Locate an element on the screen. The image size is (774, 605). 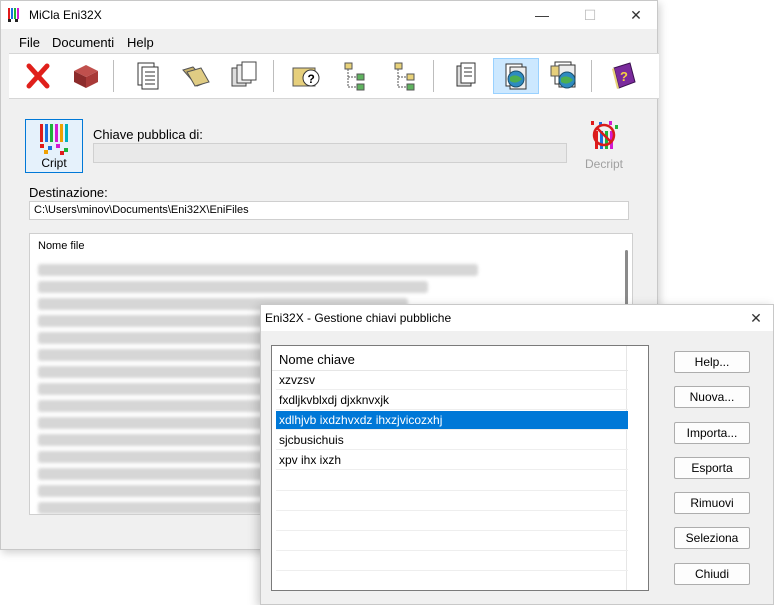
file-list-header: Nome file is located at coordinates (61, 246).